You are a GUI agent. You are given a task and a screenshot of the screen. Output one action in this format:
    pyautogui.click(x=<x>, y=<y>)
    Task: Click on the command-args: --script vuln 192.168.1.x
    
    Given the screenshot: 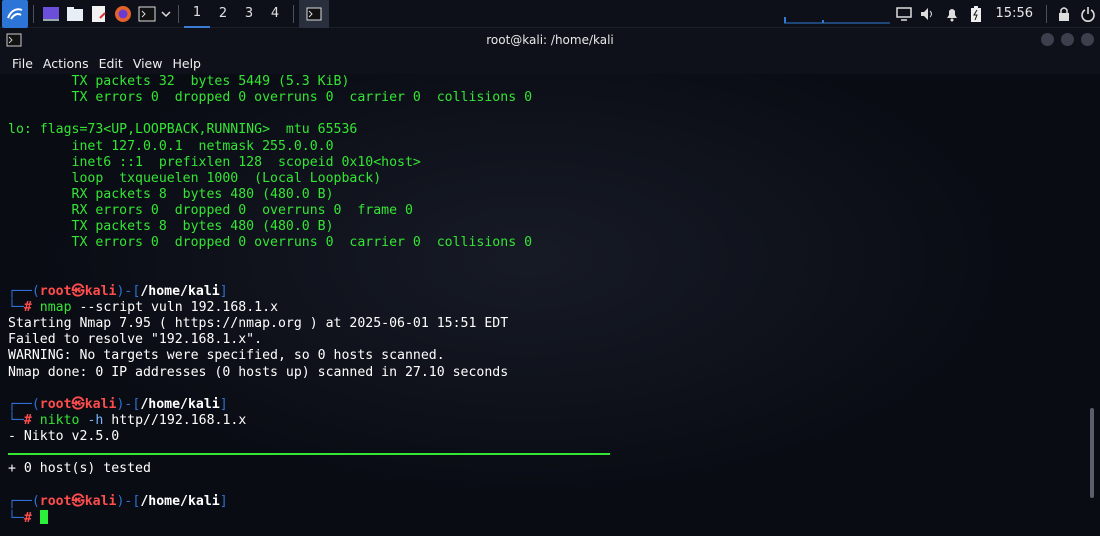 What is the action you would take?
    pyautogui.click(x=179, y=307)
    